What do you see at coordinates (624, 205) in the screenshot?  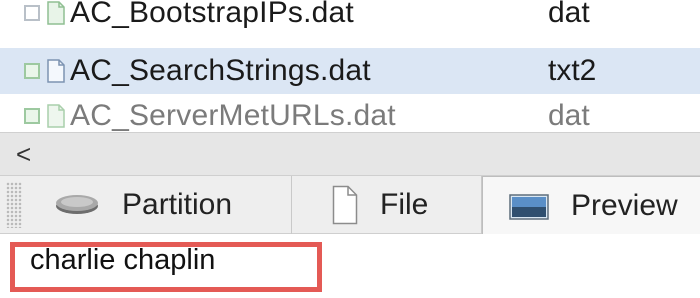 I see `tab-label: Preview` at bounding box center [624, 205].